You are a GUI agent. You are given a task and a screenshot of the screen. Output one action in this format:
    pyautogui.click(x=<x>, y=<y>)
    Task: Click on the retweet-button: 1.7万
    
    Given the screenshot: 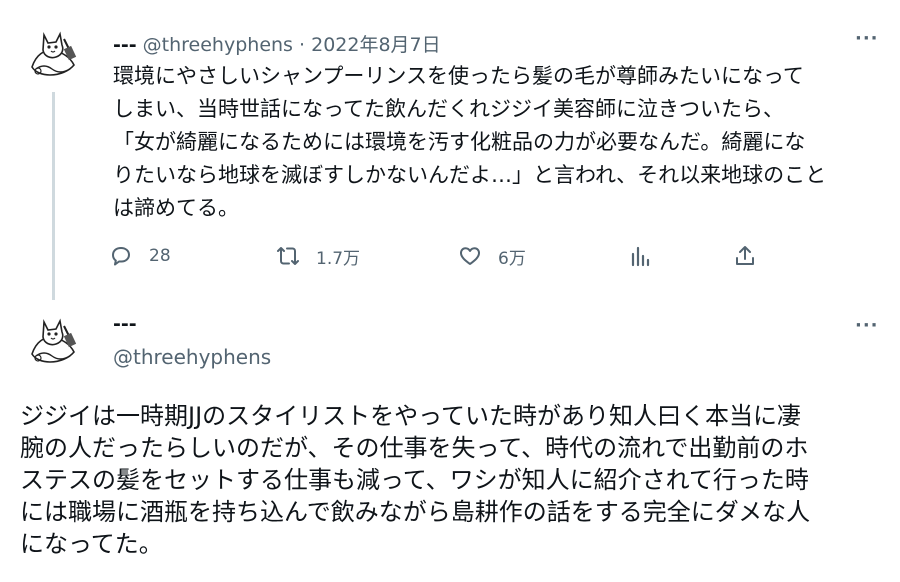 What is the action you would take?
    pyautogui.click(x=318, y=256)
    